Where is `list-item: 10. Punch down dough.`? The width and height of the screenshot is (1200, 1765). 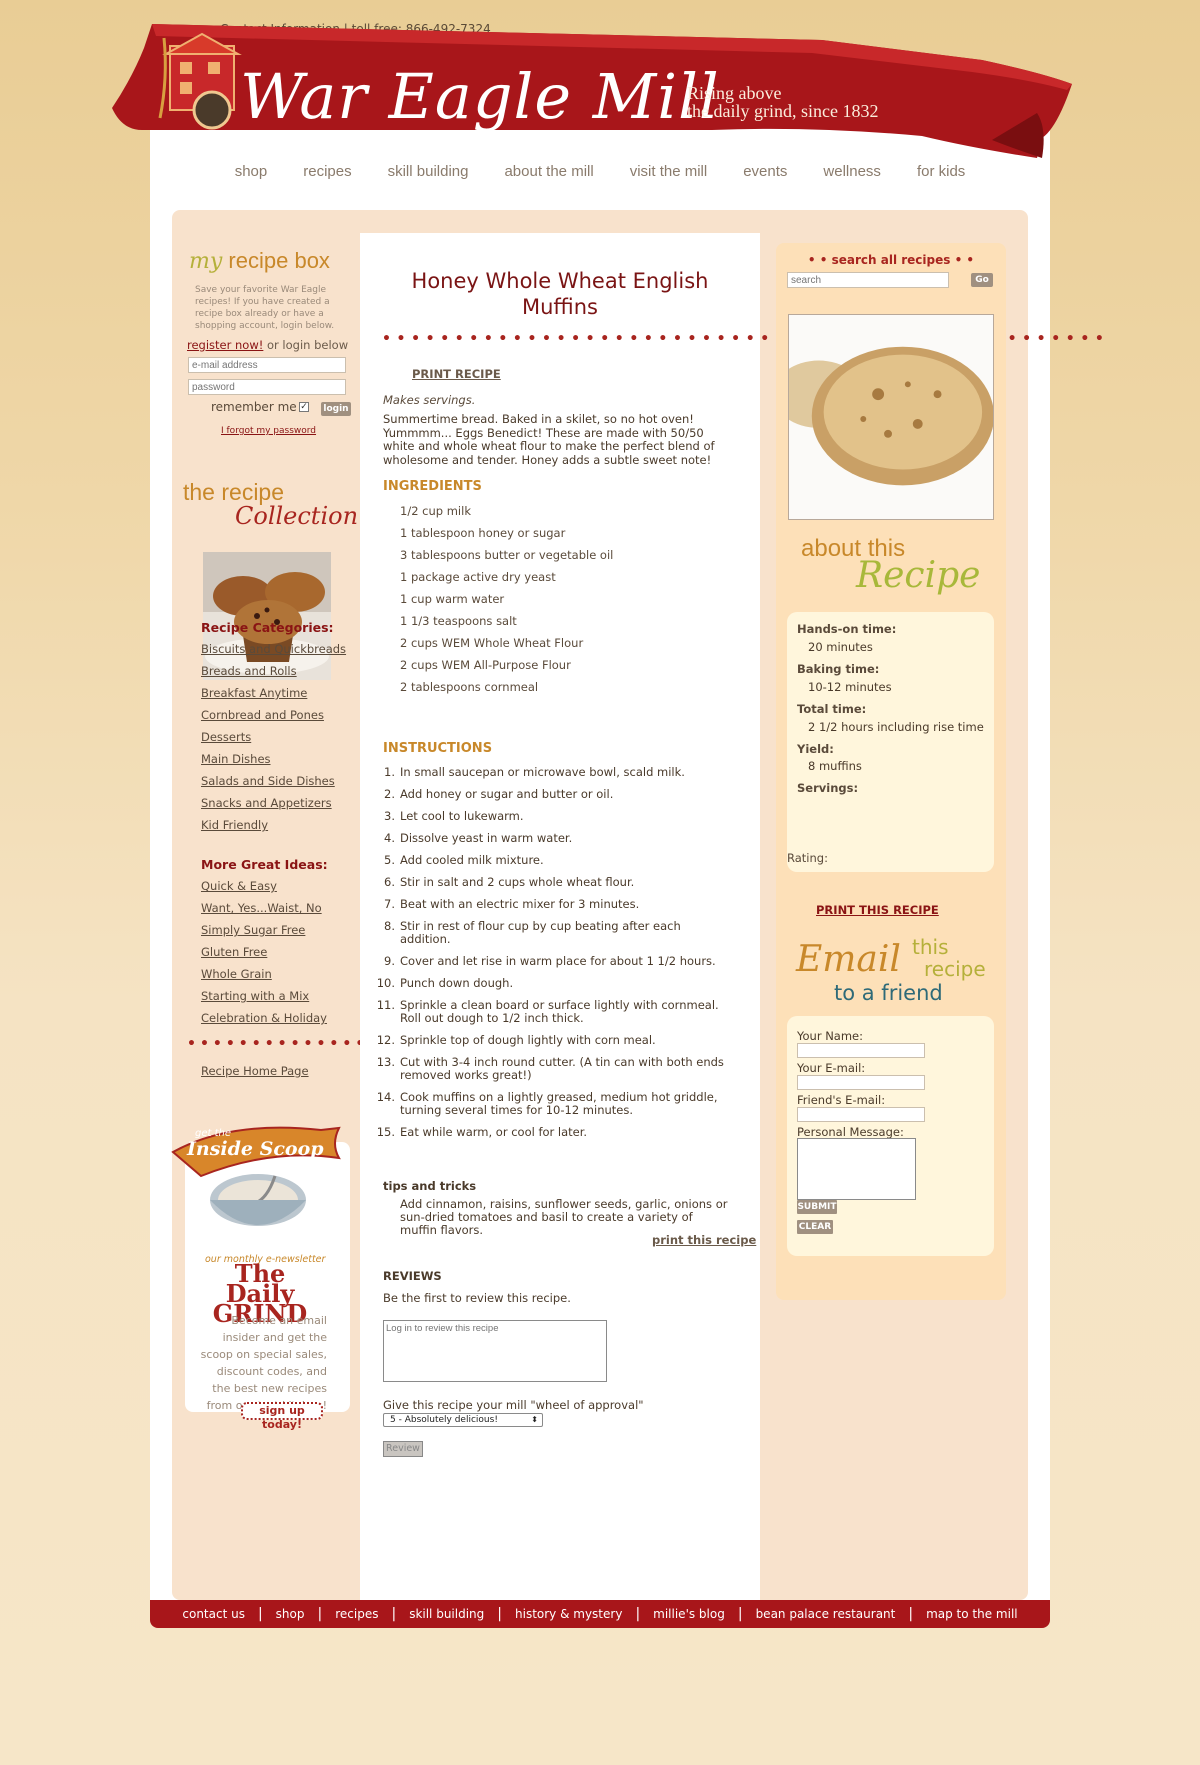 list-item: 10. Punch down dough. is located at coordinates (445, 983).